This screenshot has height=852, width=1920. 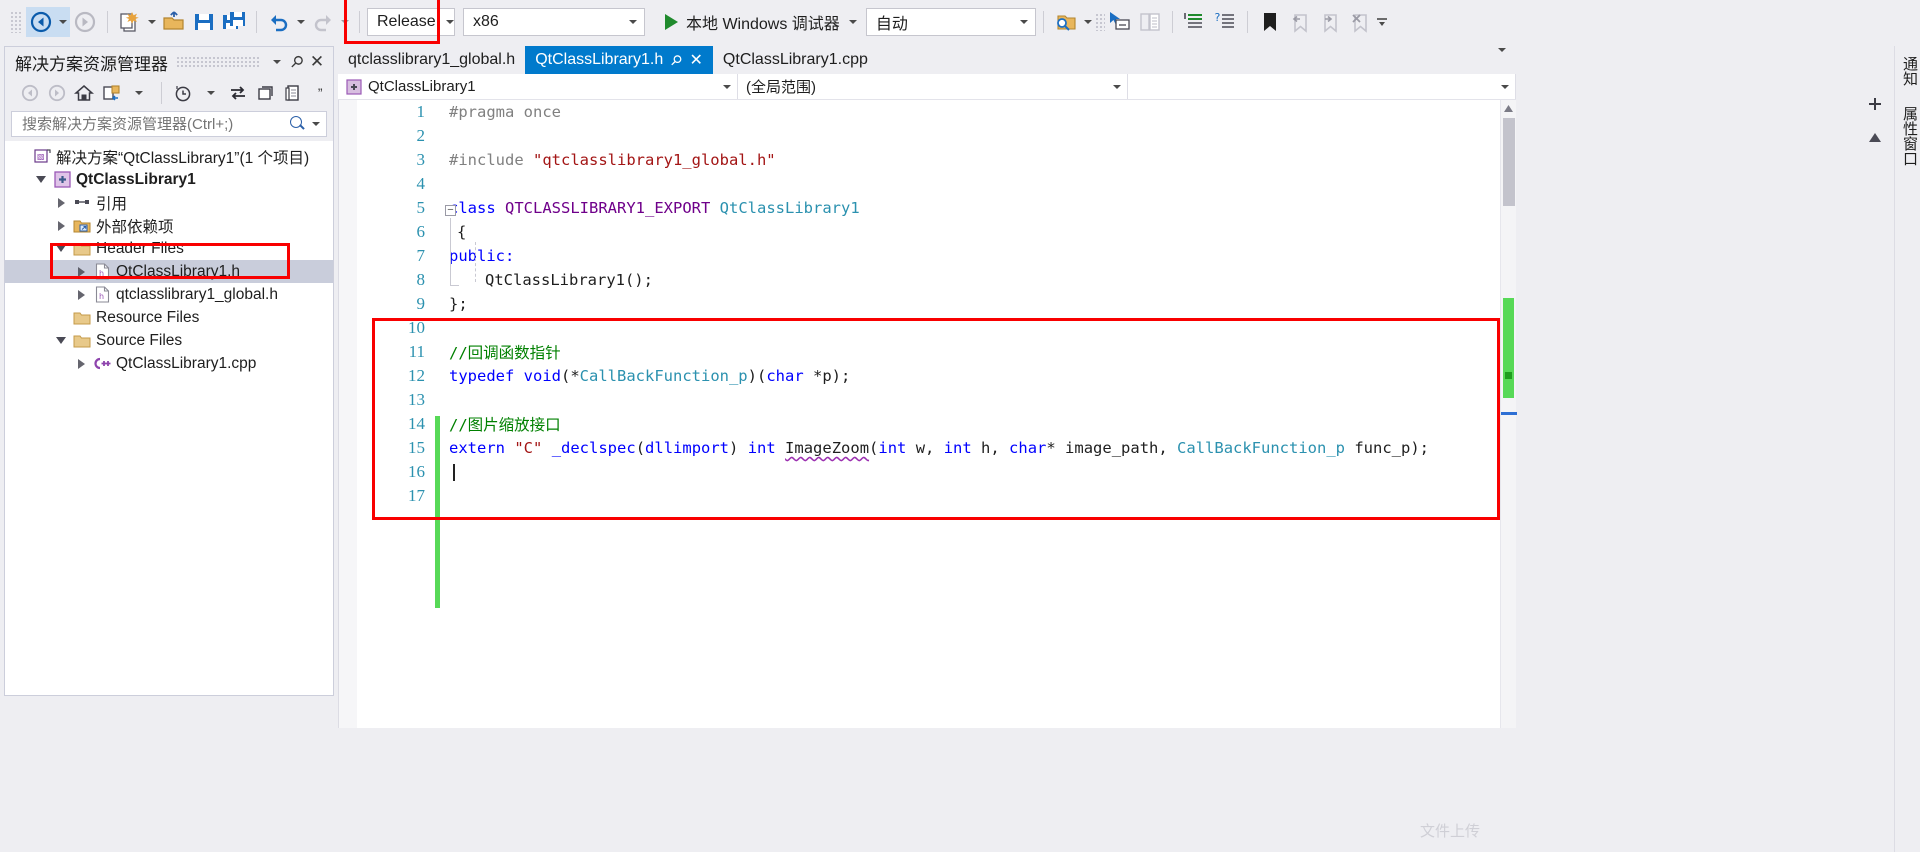 I want to click on tree-item-: 引用, so click(x=169, y=202).